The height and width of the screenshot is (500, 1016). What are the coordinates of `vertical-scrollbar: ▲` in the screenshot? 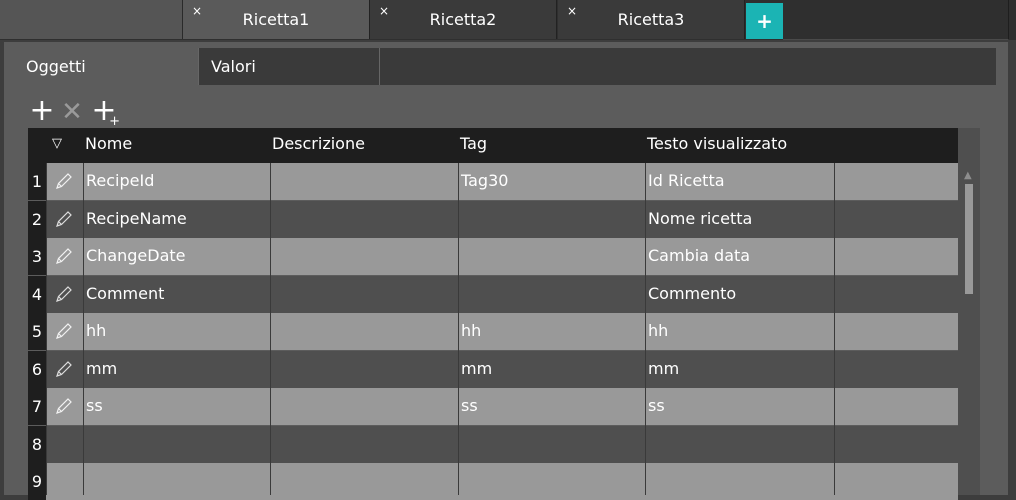 It's located at (969, 311).